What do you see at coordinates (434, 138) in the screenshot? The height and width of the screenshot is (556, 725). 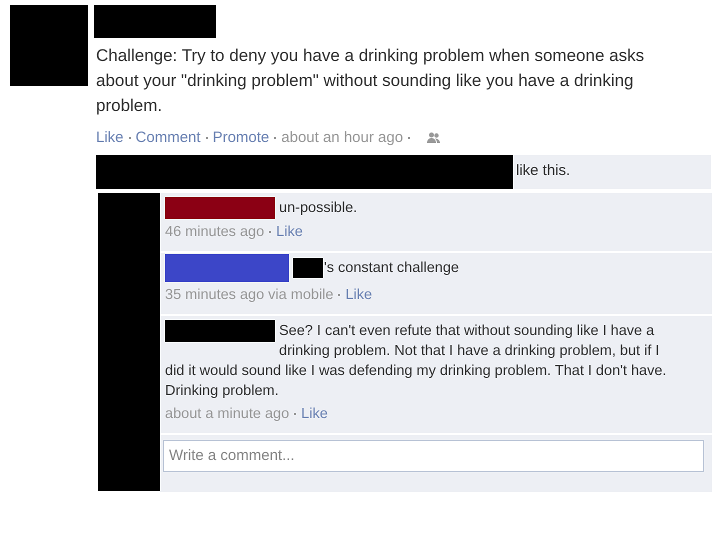 I see `people-icon` at bounding box center [434, 138].